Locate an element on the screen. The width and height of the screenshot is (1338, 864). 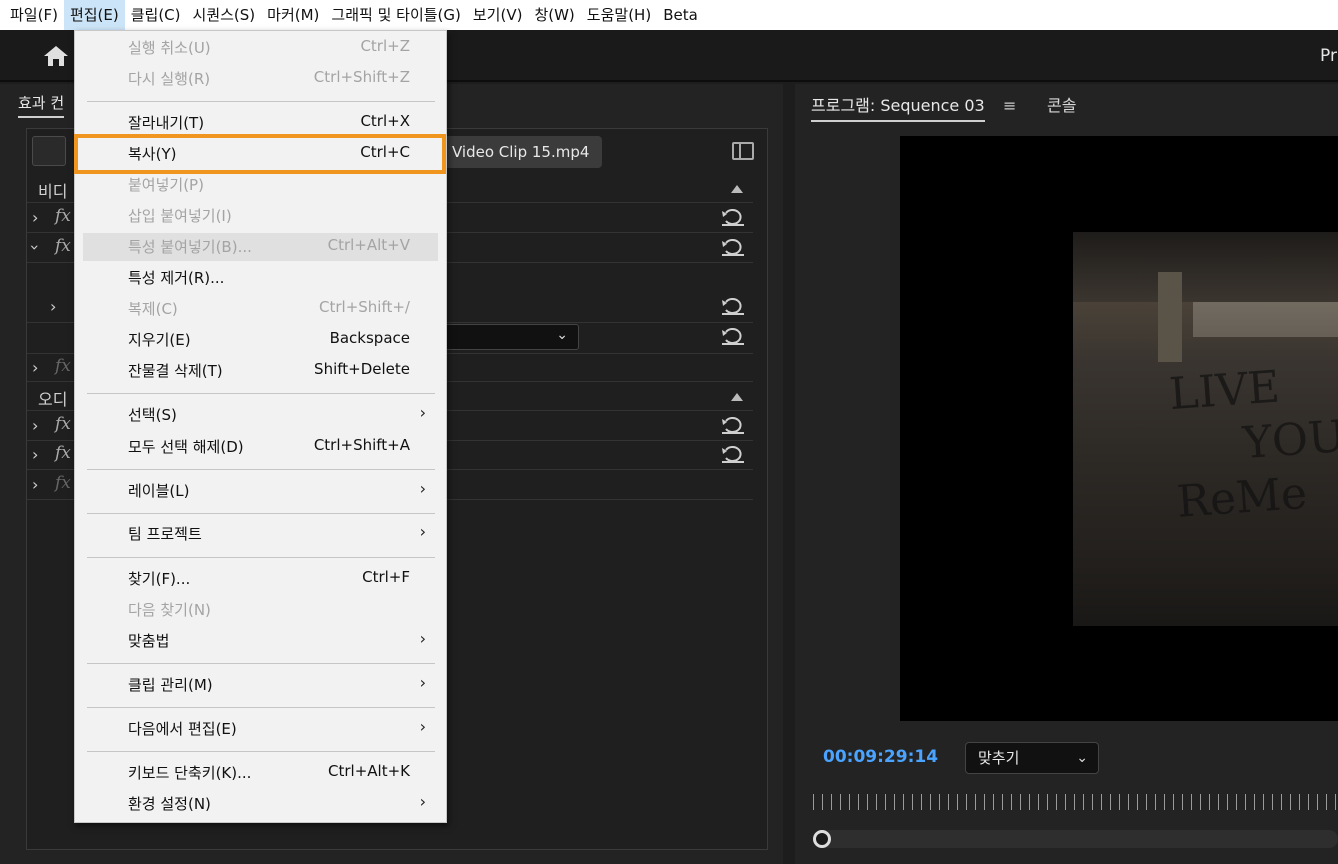
menu-marker: 마커(M) is located at coordinates (293, 15).